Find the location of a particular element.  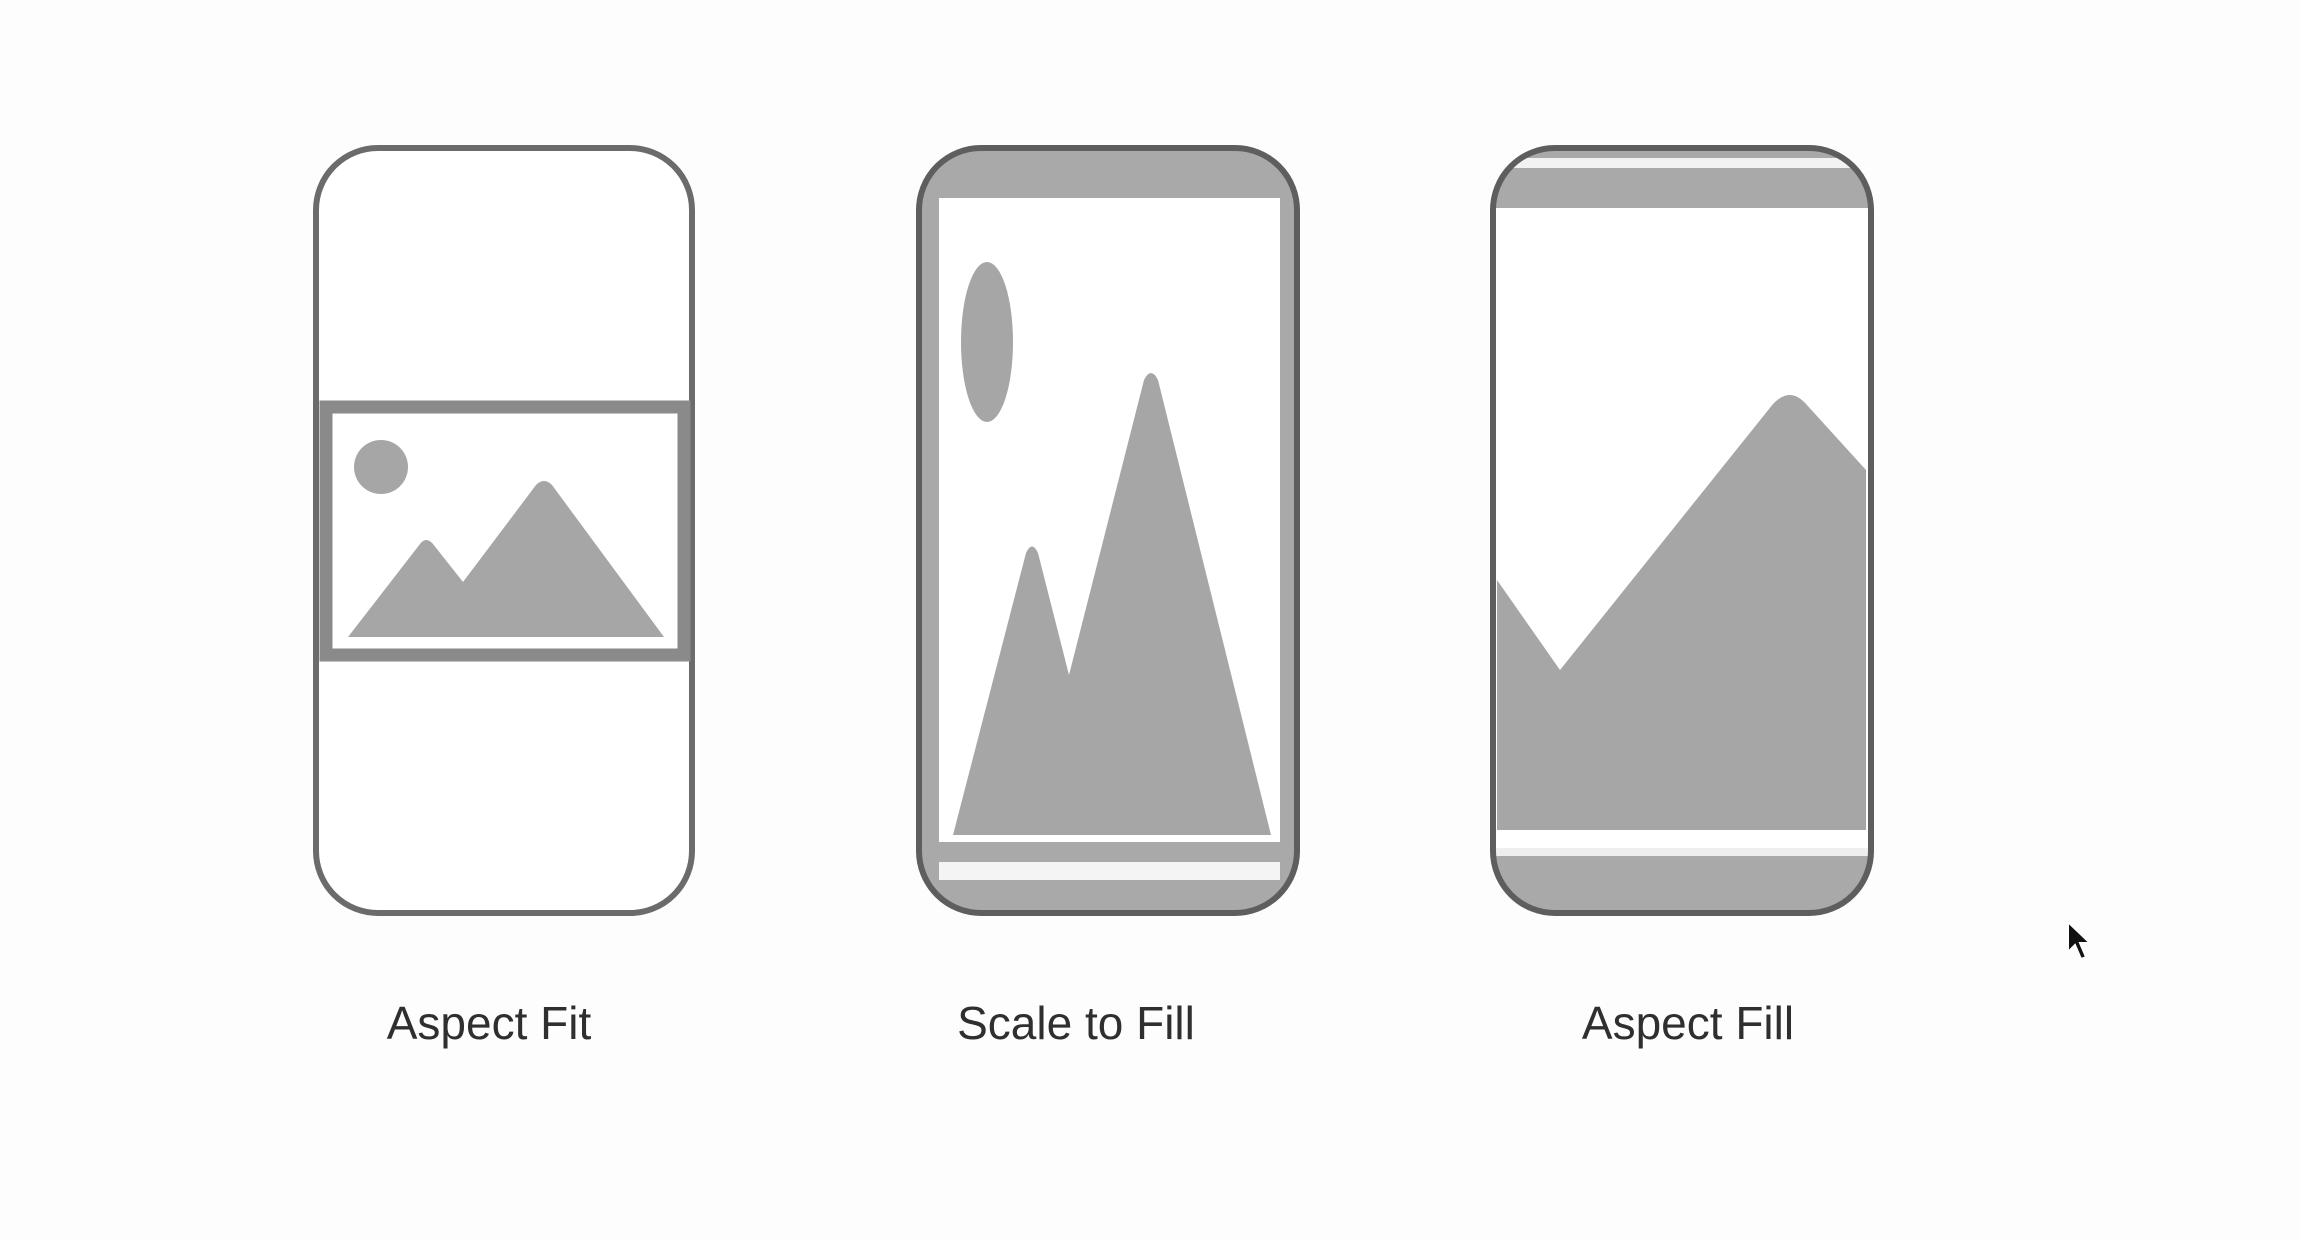

aspect-fit-phone is located at coordinates (504, 530).